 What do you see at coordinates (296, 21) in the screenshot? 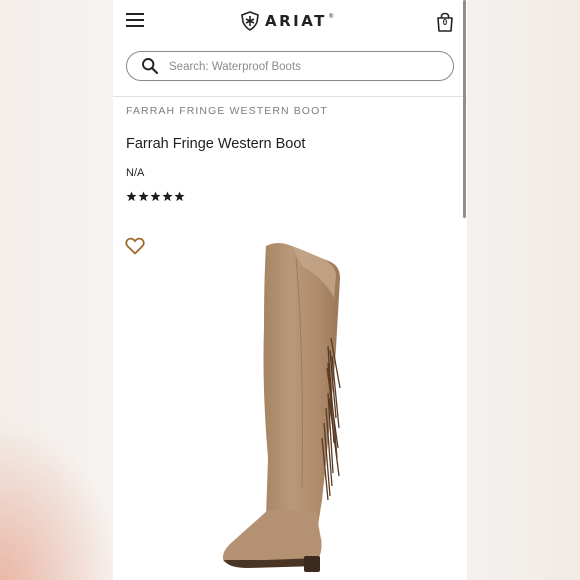
I see `brand-name: ARIAT` at bounding box center [296, 21].